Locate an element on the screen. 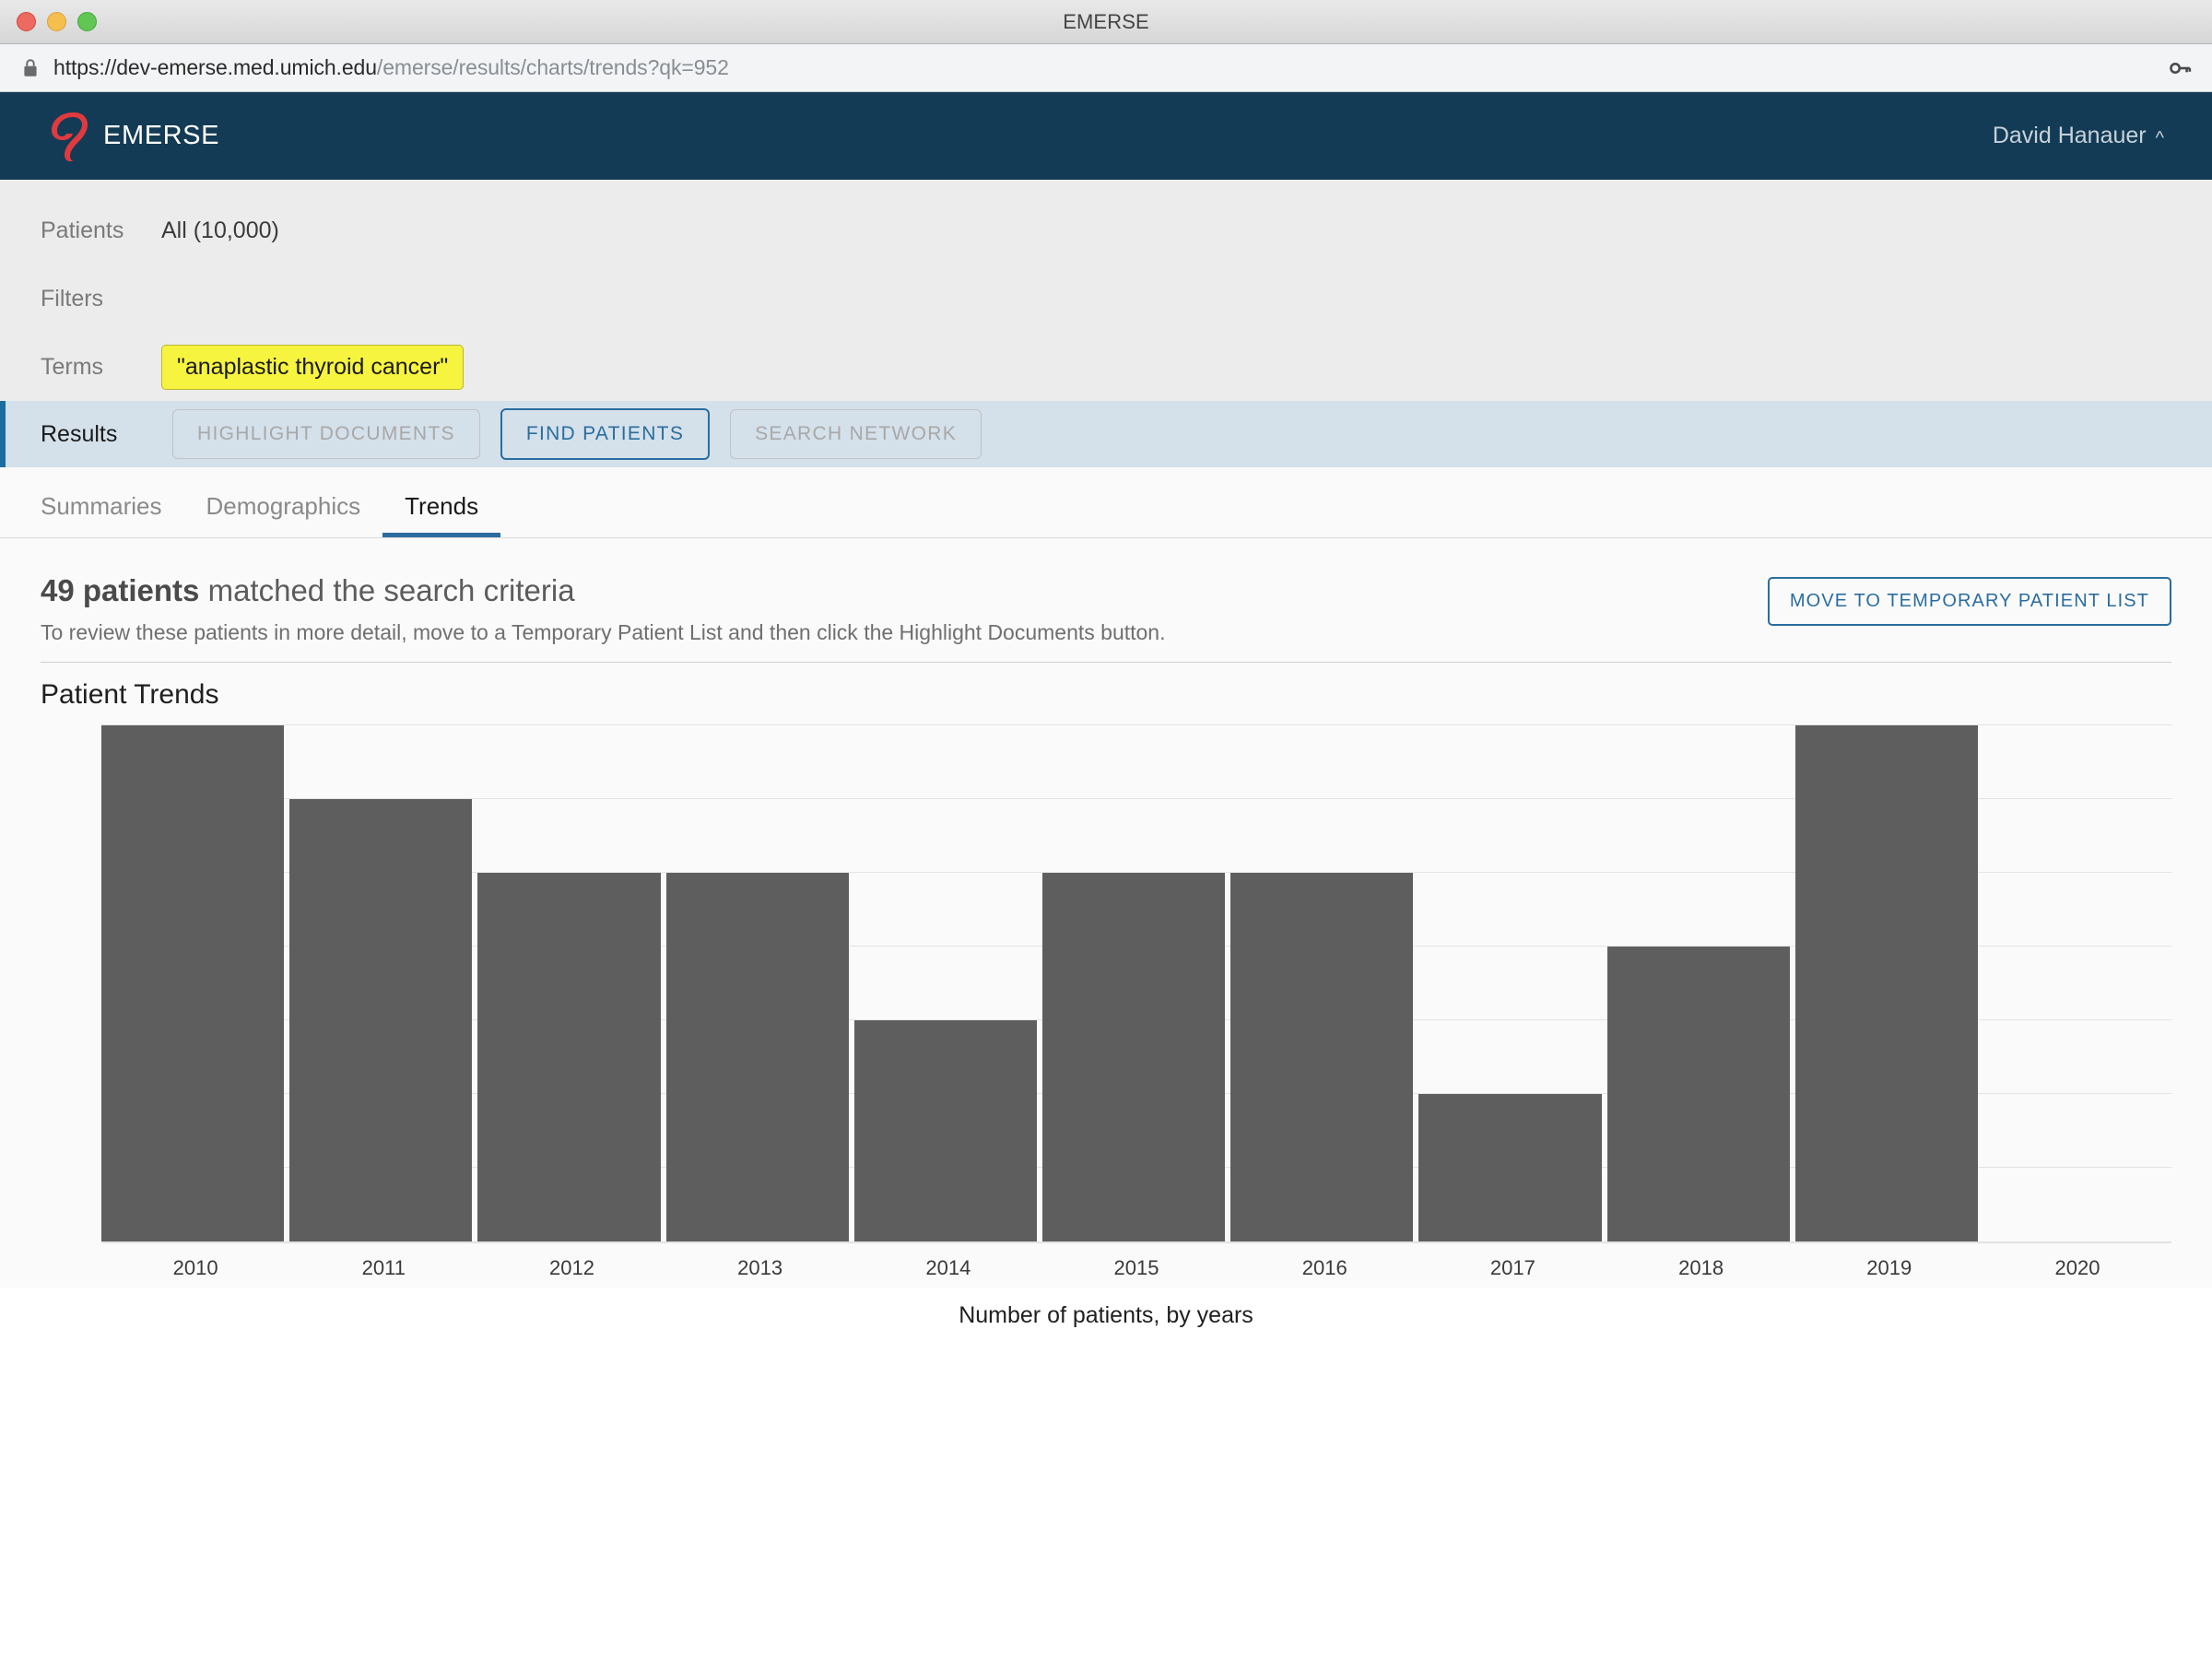 This screenshot has width=2212, height=1659. query-row-filters: Filters is located at coordinates (1106, 299).